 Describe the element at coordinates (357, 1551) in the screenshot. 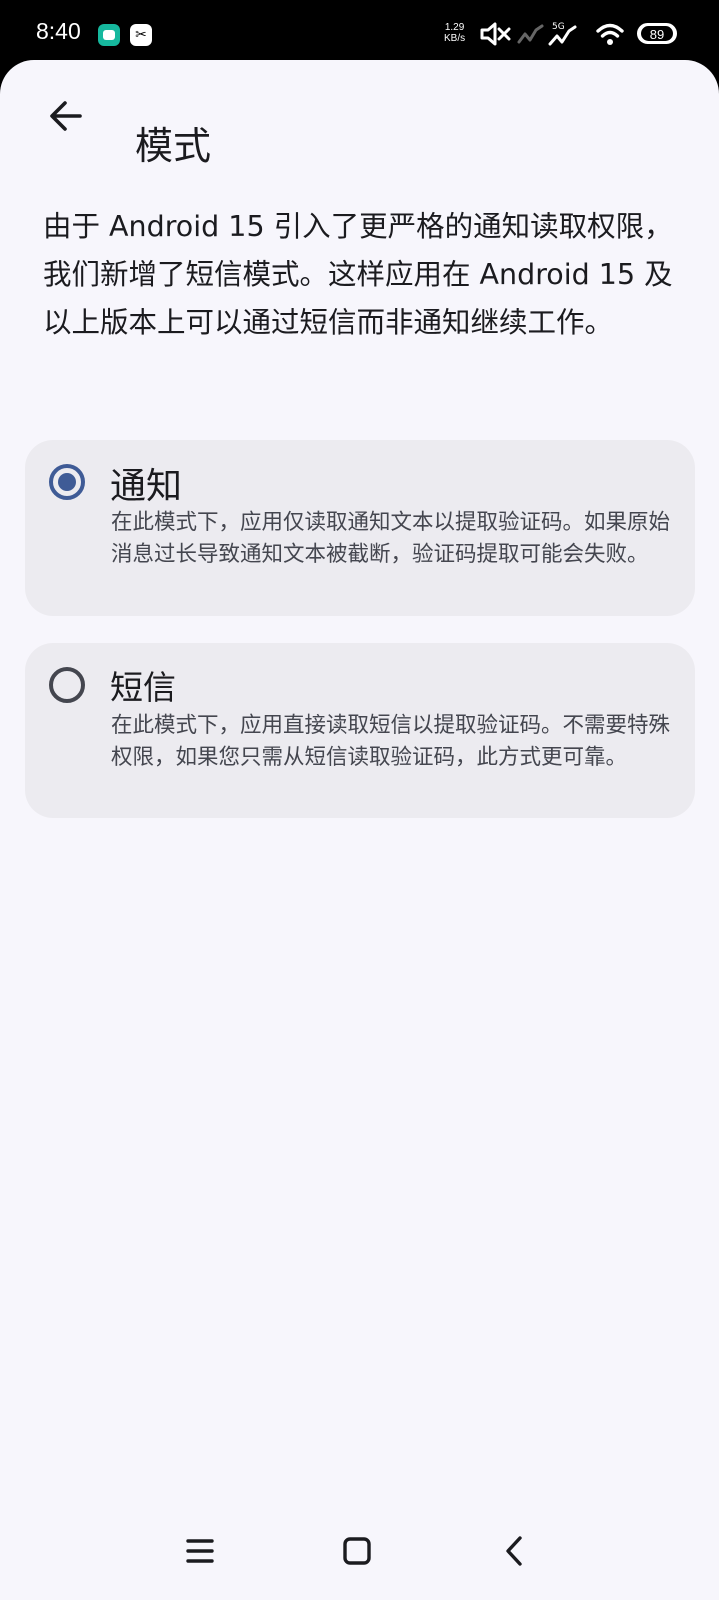

I see `home-icon` at that location.